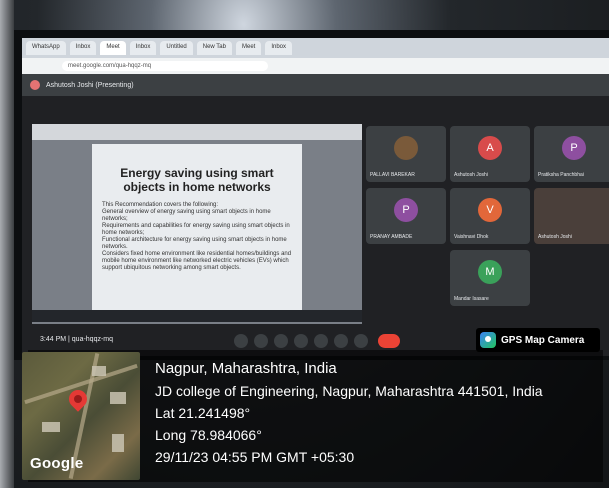  I want to click on browser-tab: New Tab, so click(214, 48).